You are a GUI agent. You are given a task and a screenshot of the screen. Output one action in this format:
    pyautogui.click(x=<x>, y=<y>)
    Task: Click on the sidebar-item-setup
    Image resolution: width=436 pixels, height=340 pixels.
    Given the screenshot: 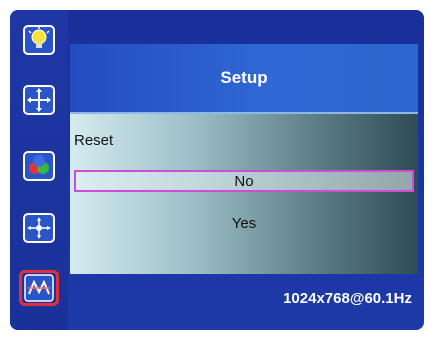 What is the action you would take?
    pyautogui.click(x=39, y=288)
    